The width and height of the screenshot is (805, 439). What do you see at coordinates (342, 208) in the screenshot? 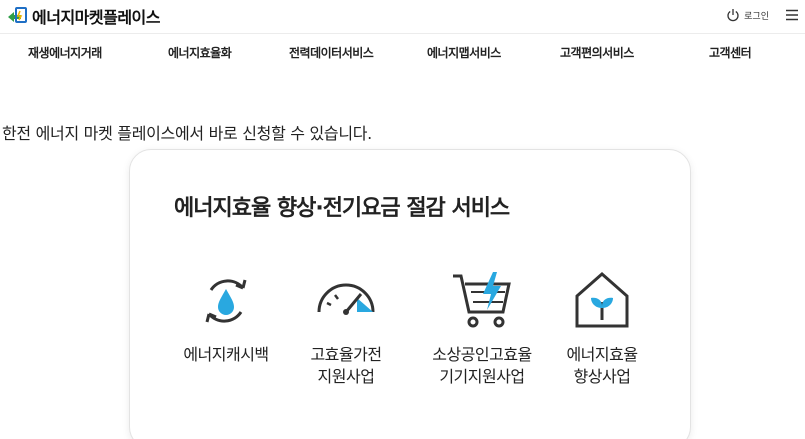
I see `card-title: 에너지효율 향상·전기요금 절감 서비스` at bounding box center [342, 208].